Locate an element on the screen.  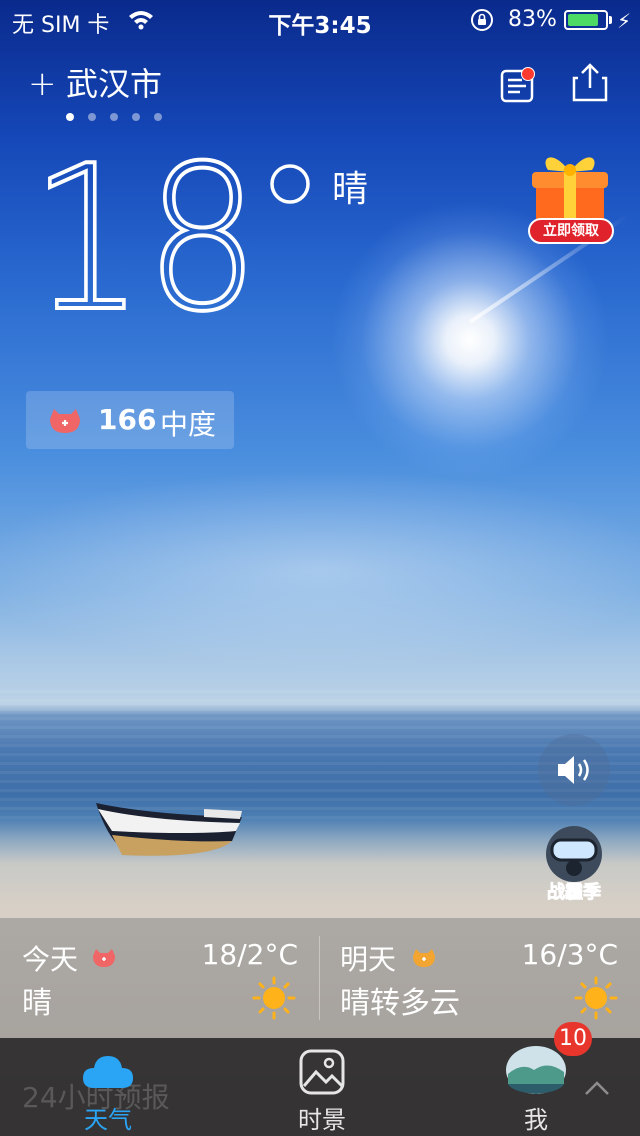
current-condition: 晴 is located at coordinates (350, 189).